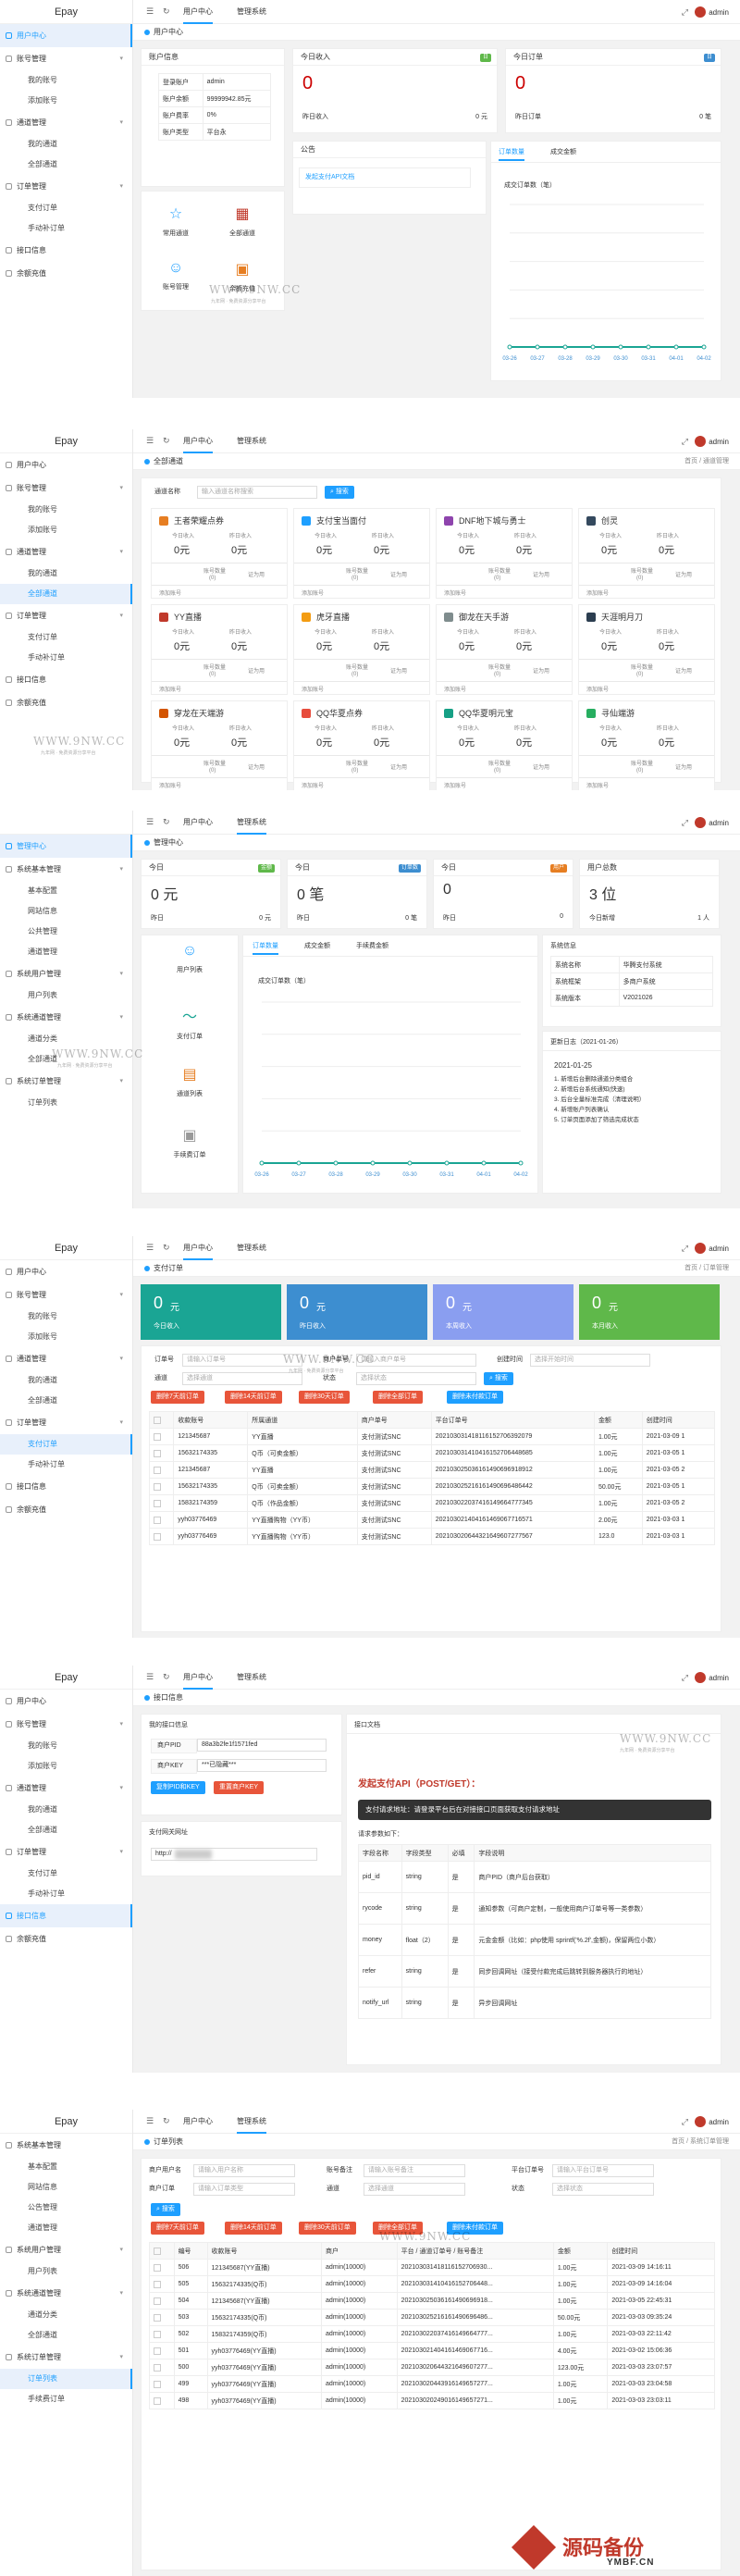 This screenshot has width=740, height=2576. What do you see at coordinates (327, 2228) in the screenshot?
I see `delete-orders-button: 删除30天前订单` at bounding box center [327, 2228].